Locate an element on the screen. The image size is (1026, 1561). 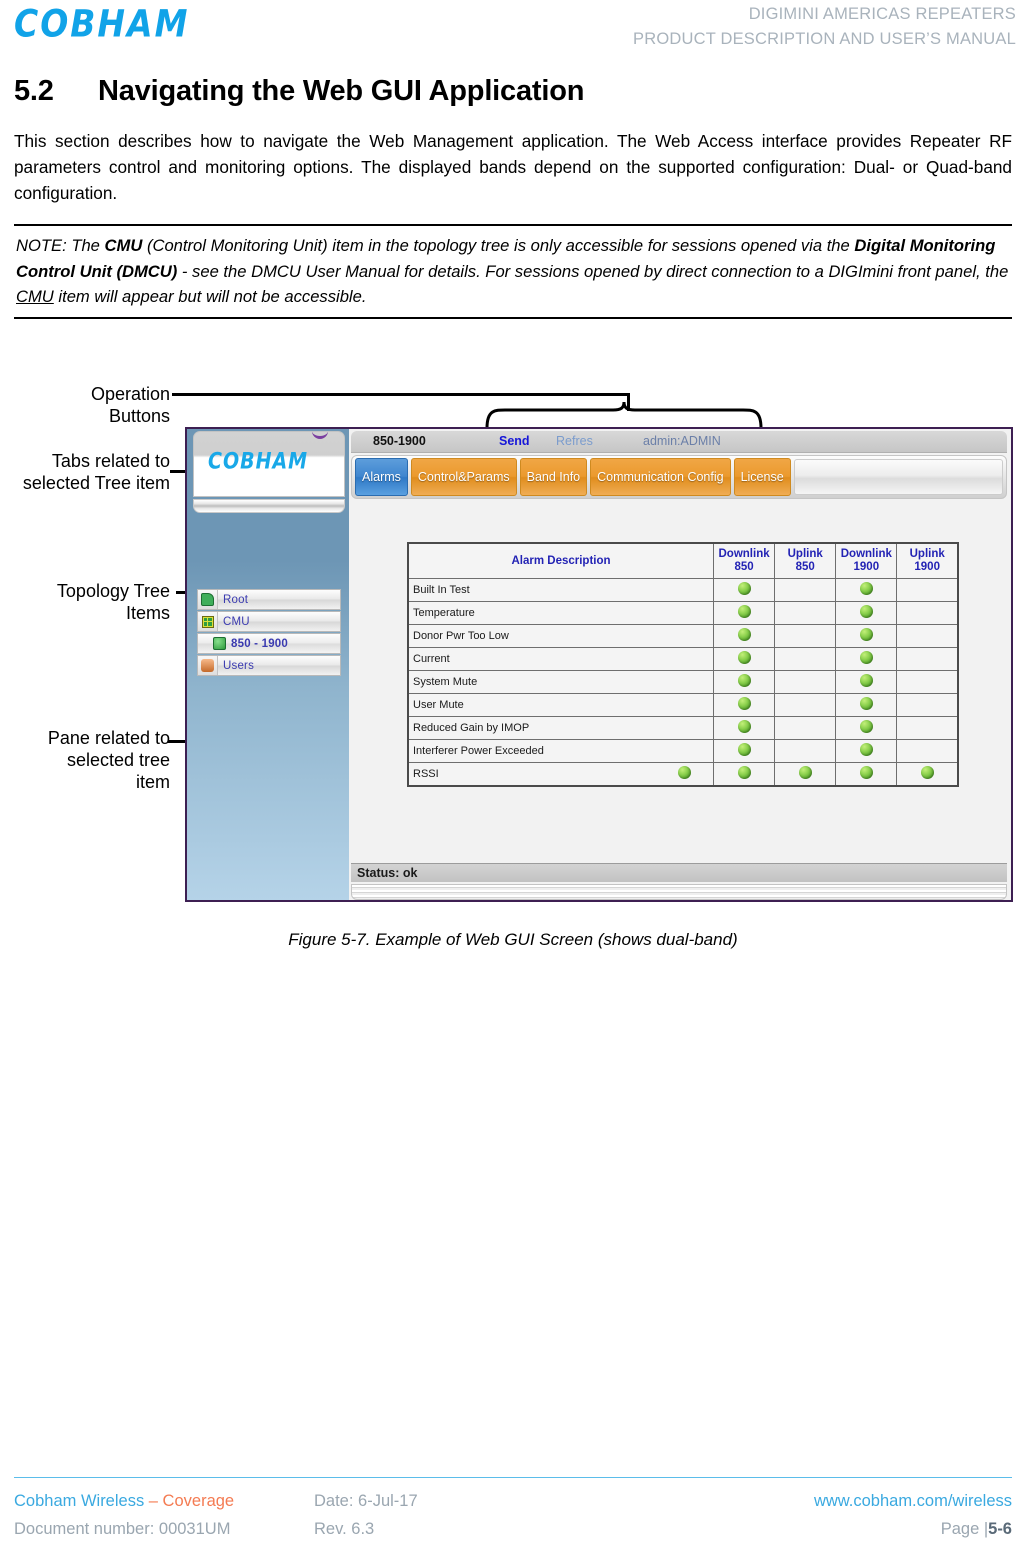
page-title: 5.2 Navigating the Web GUI Application is located at coordinates (299, 91).